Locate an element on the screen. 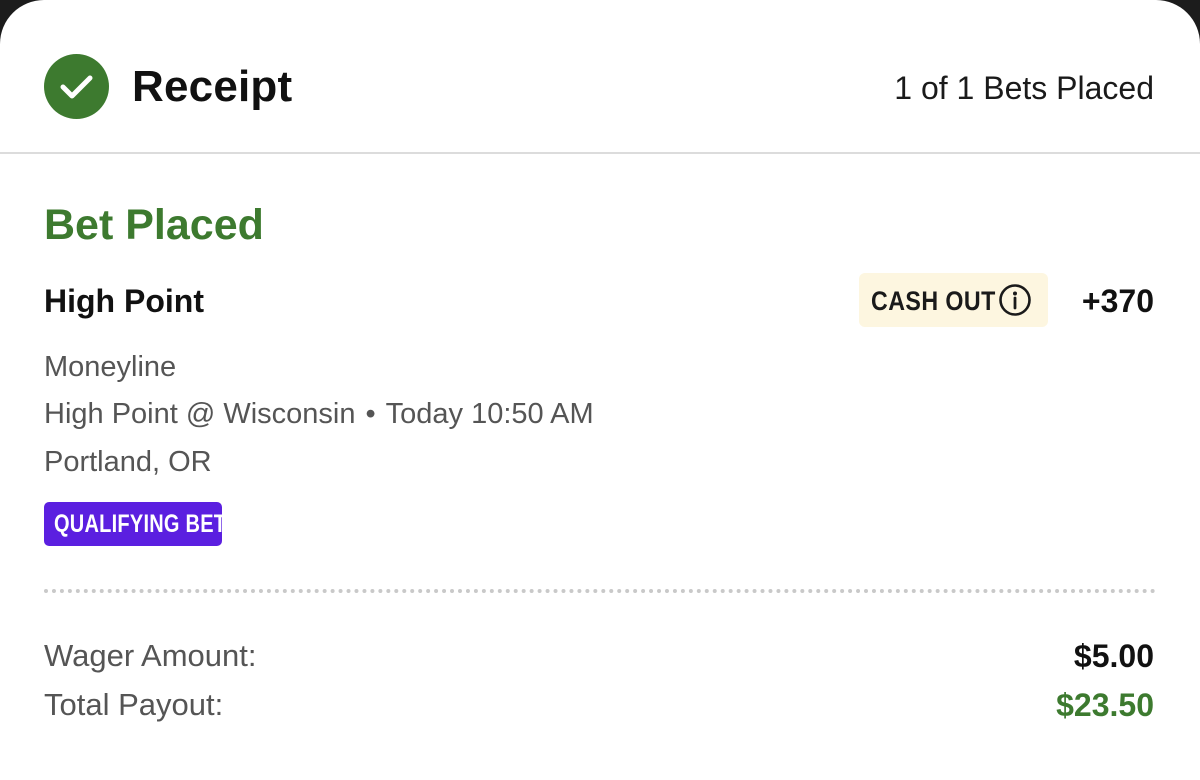  bet-status: Bet Placed is located at coordinates (154, 225).